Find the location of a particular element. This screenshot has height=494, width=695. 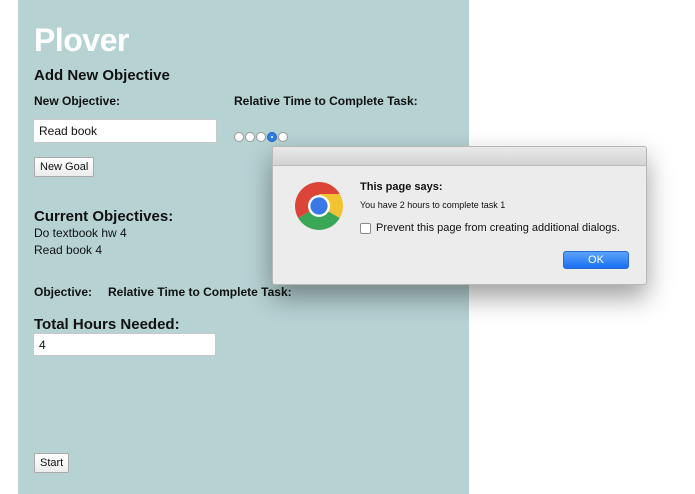

objective-item: Read book 4 is located at coordinates (68, 250).